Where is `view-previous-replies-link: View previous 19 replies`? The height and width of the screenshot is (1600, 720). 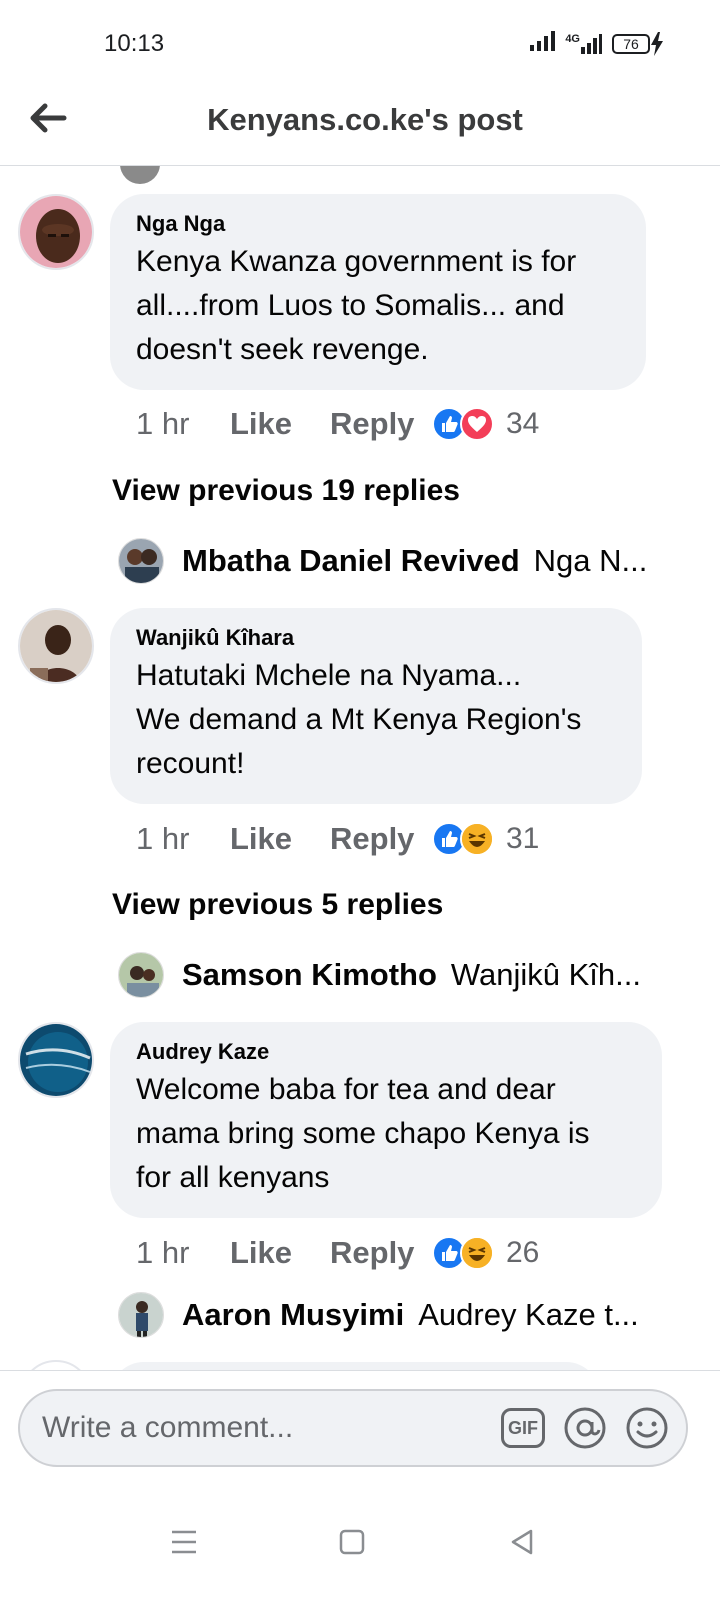 view-previous-replies-link: View previous 19 replies is located at coordinates (286, 491).